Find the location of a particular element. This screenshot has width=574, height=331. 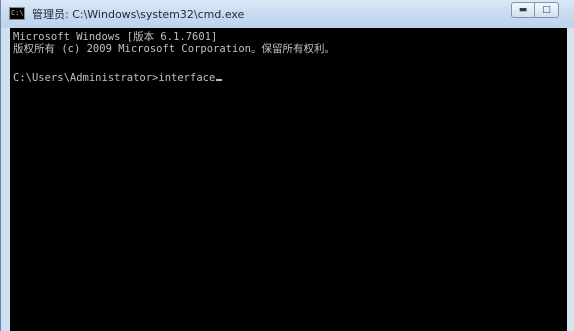

maximize-button: □ is located at coordinates (547, 10).